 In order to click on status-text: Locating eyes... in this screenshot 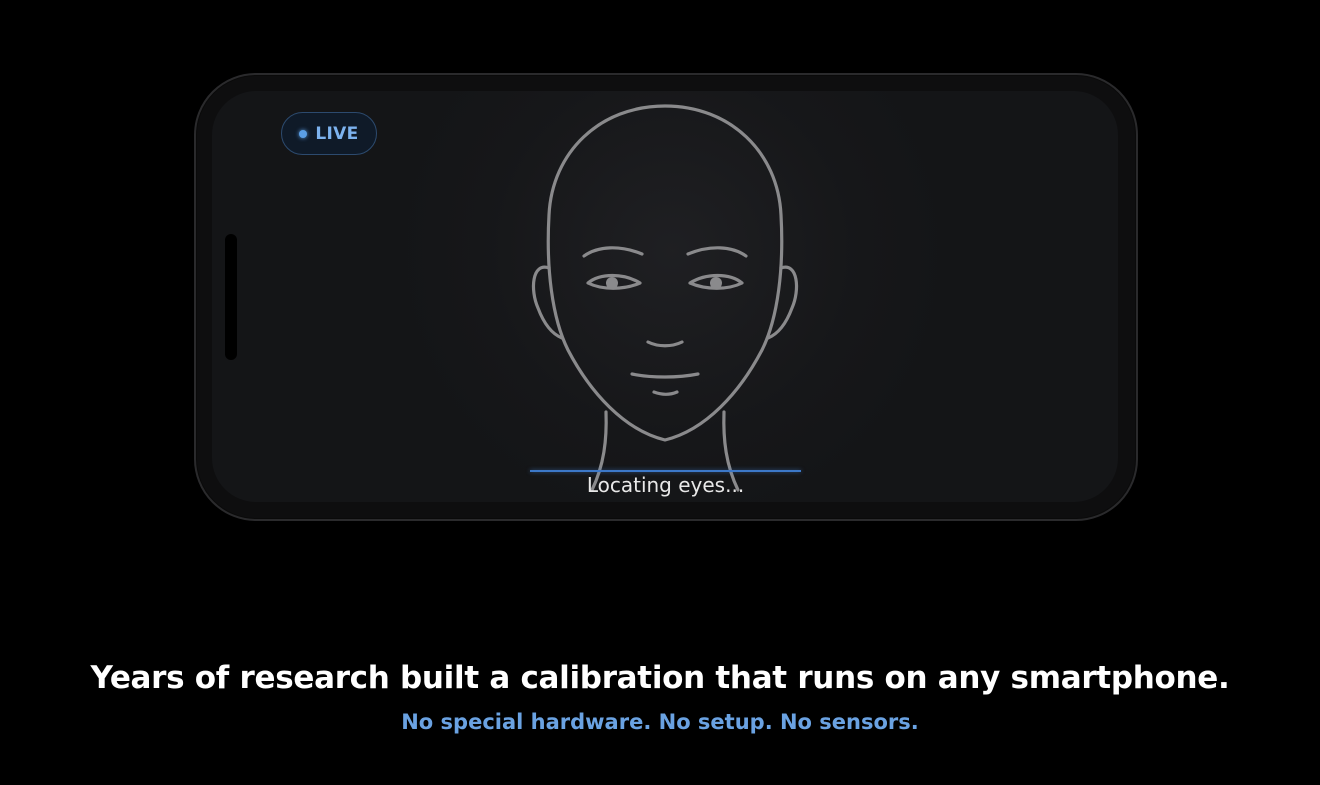, I will do `click(665, 485)`.